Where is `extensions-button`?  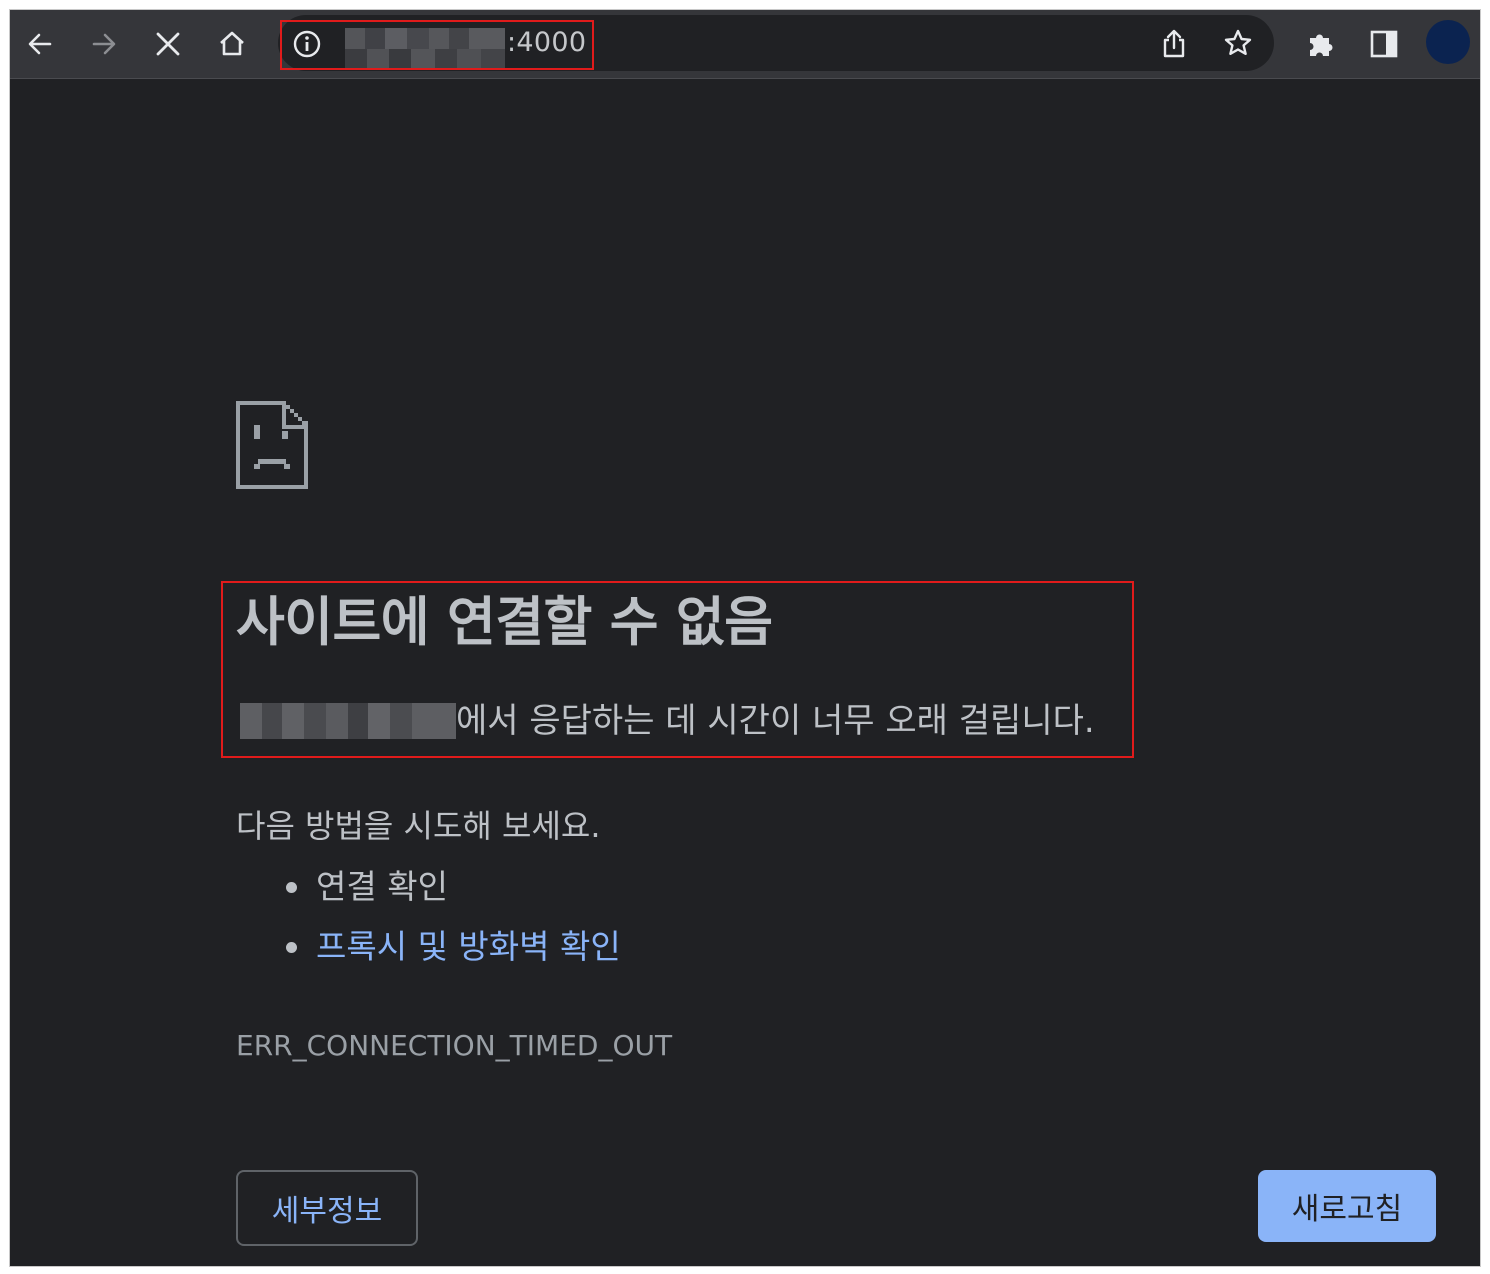 extensions-button is located at coordinates (1320, 44).